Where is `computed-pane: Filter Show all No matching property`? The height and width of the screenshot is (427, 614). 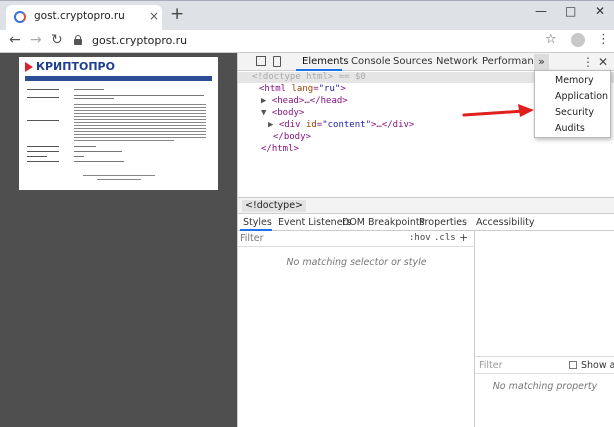 computed-pane: Filter Show all No matching property is located at coordinates (544, 329).